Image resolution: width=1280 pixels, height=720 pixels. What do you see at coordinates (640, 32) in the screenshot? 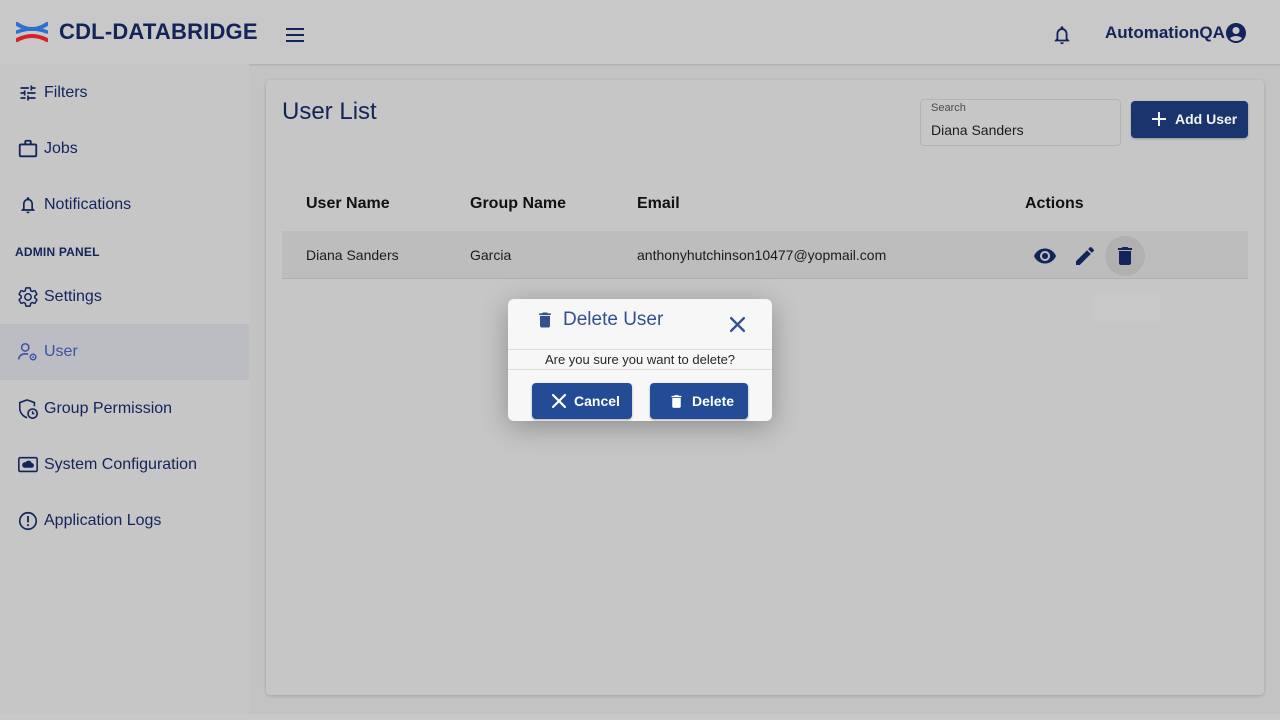
I see `top-app-bar: CDL-DATABRIDGE AutomationQA` at bounding box center [640, 32].